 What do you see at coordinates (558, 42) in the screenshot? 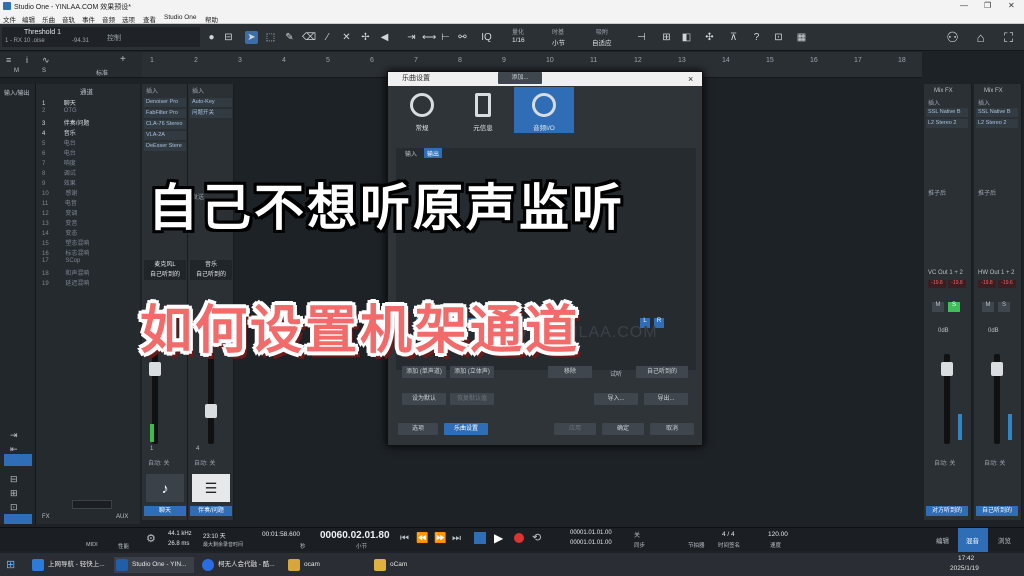
I see `timebase-value: 小节` at bounding box center [558, 42].